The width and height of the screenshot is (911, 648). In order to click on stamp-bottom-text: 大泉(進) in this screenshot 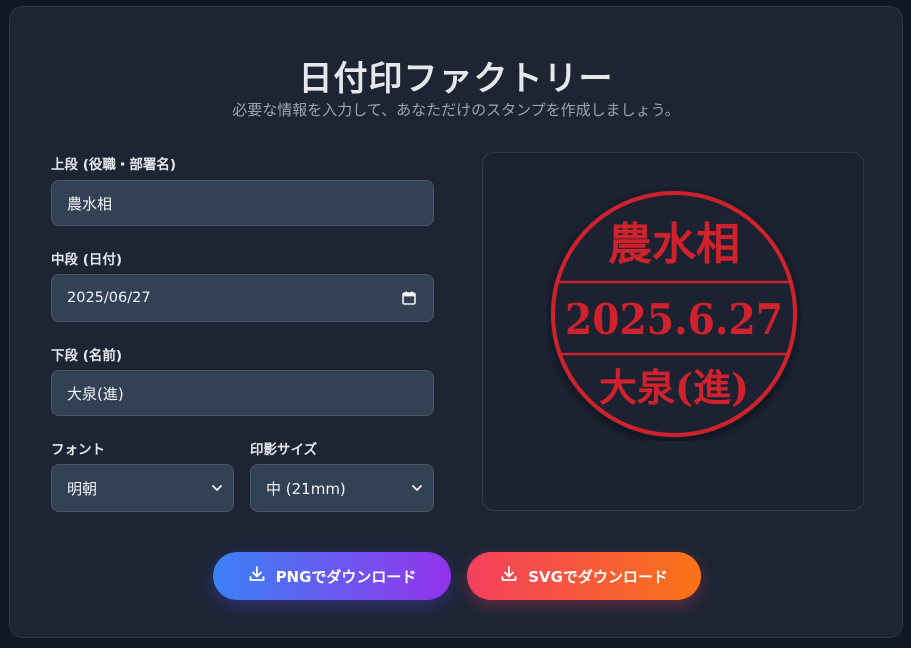, I will do `click(674, 387)`.